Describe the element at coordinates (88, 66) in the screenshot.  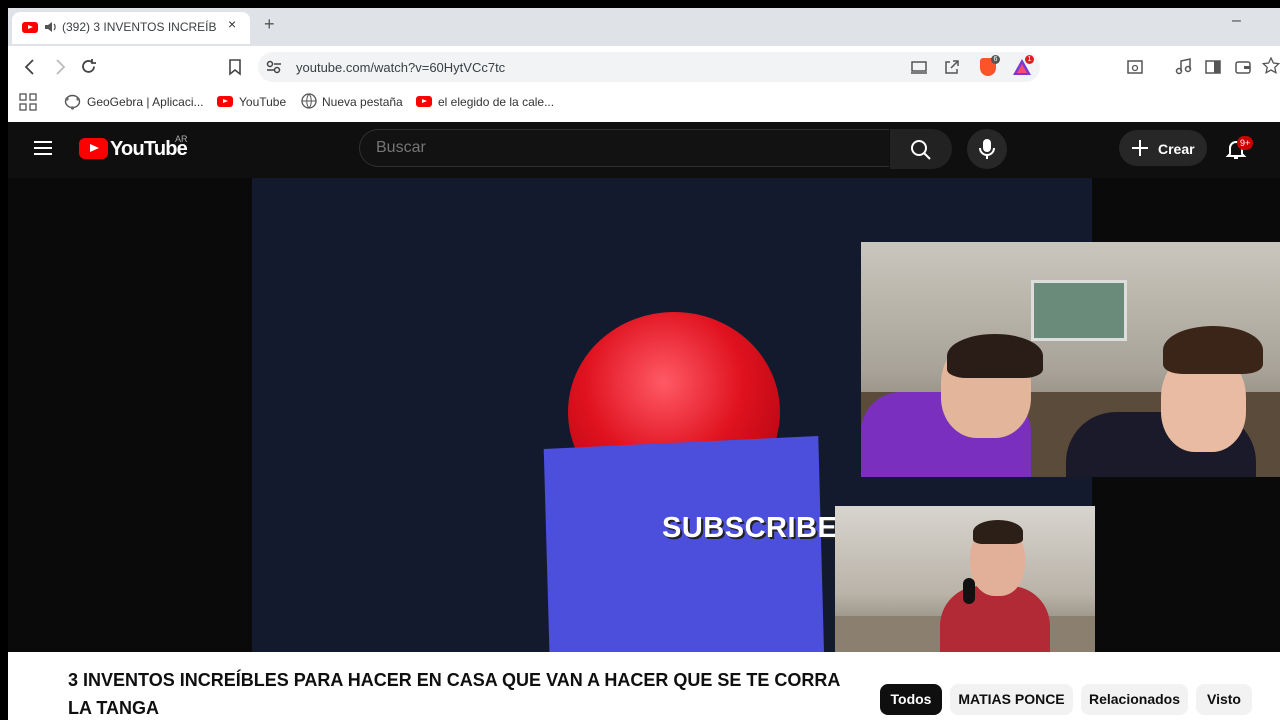
I see `reload-icon` at that location.